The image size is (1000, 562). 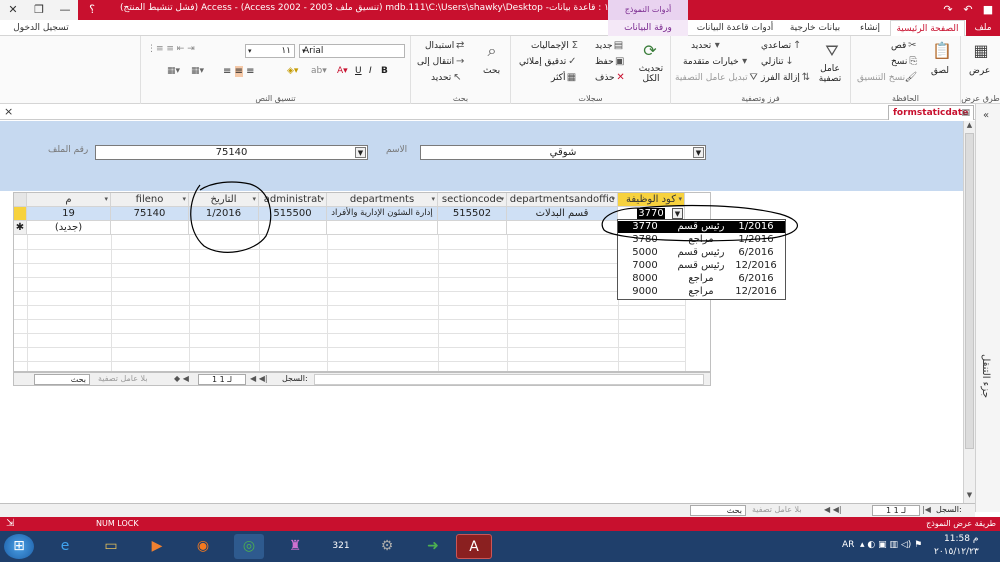 What do you see at coordinates (698, 152) in the screenshot?
I see `chevron-down-icon: ▼` at bounding box center [698, 152].